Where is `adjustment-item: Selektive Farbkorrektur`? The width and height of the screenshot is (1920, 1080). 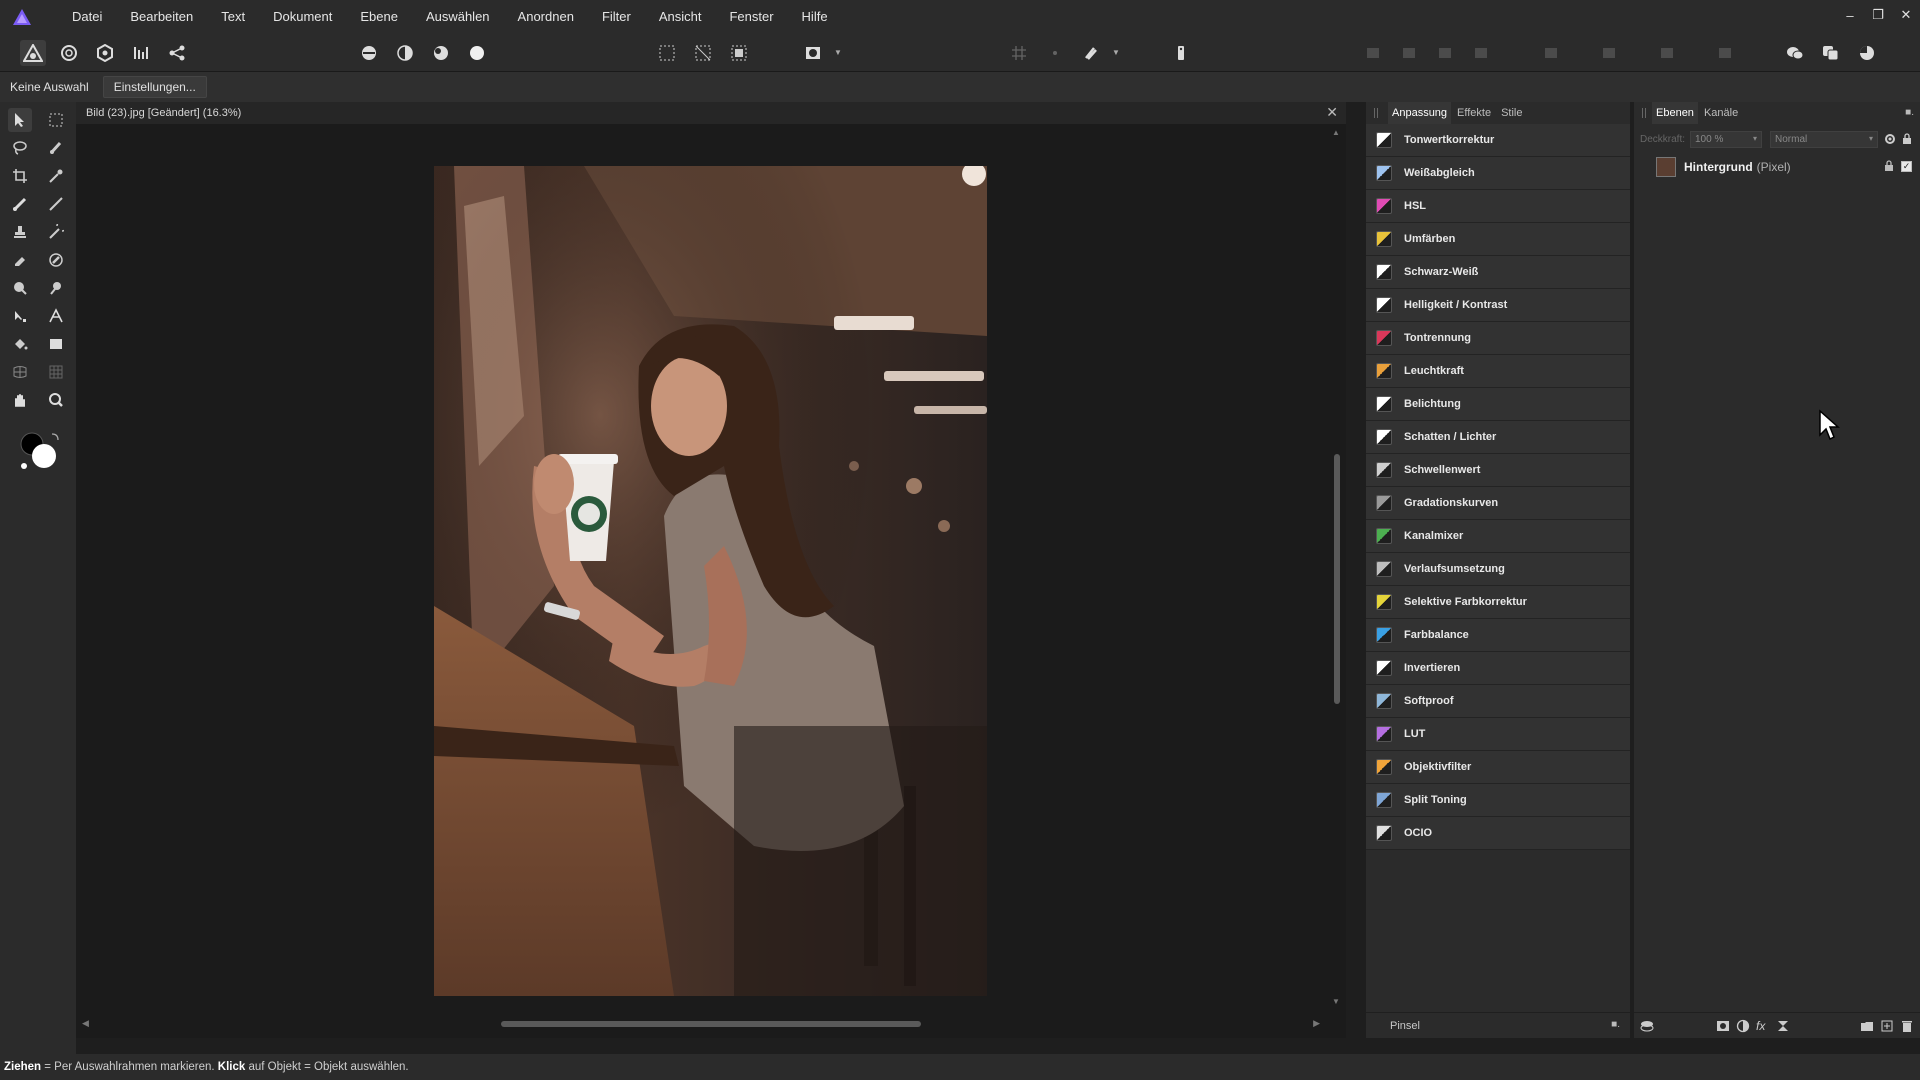
adjustment-item: Selektive Farbkorrektur is located at coordinates (1498, 602).